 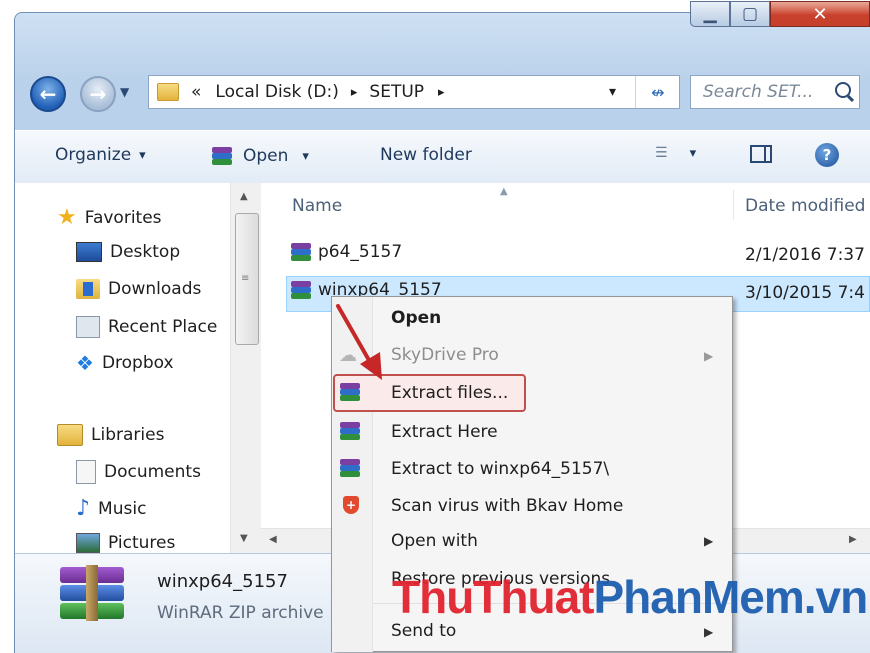 I want to click on downloads-icon-arrow, so click(x=88, y=289).